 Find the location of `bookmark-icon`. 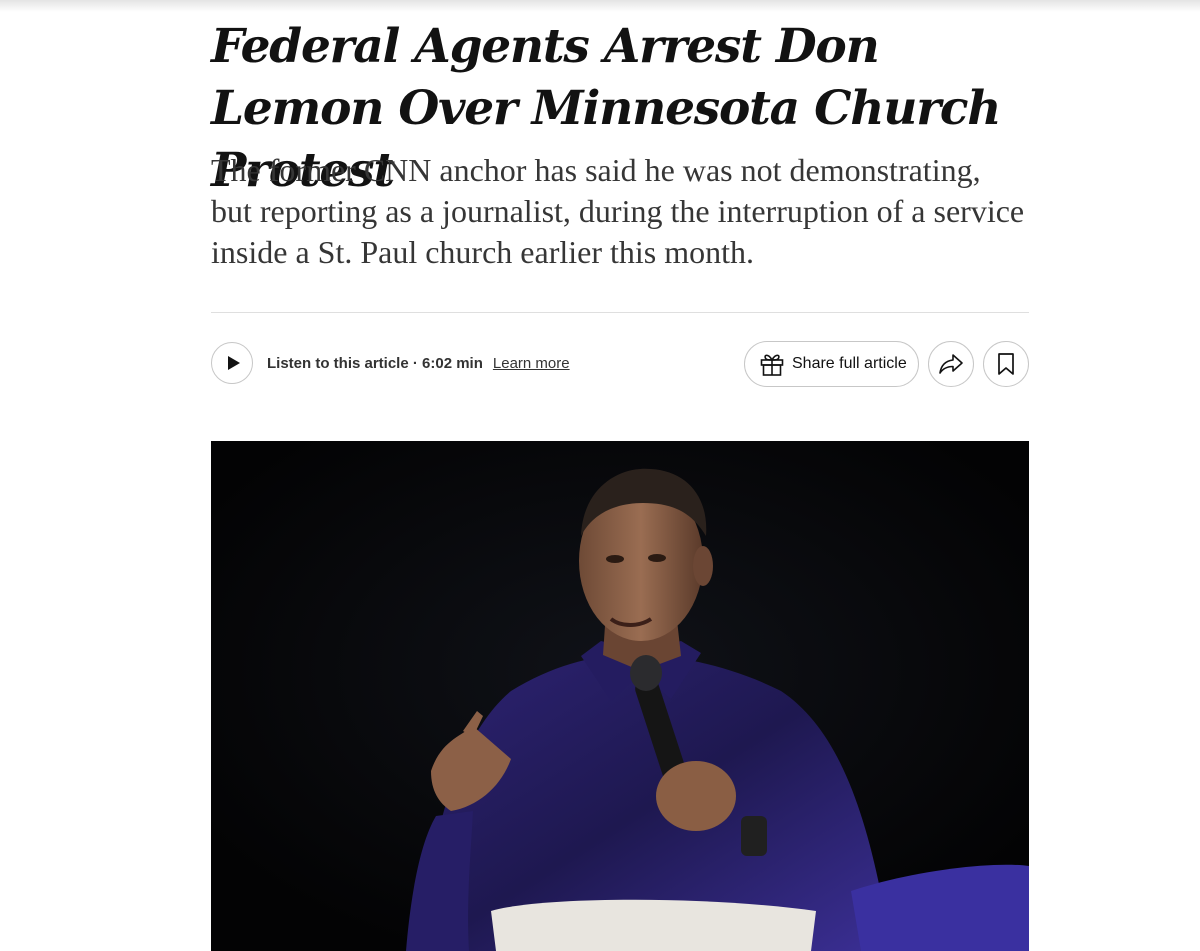

bookmark-icon is located at coordinates (1006, 364).